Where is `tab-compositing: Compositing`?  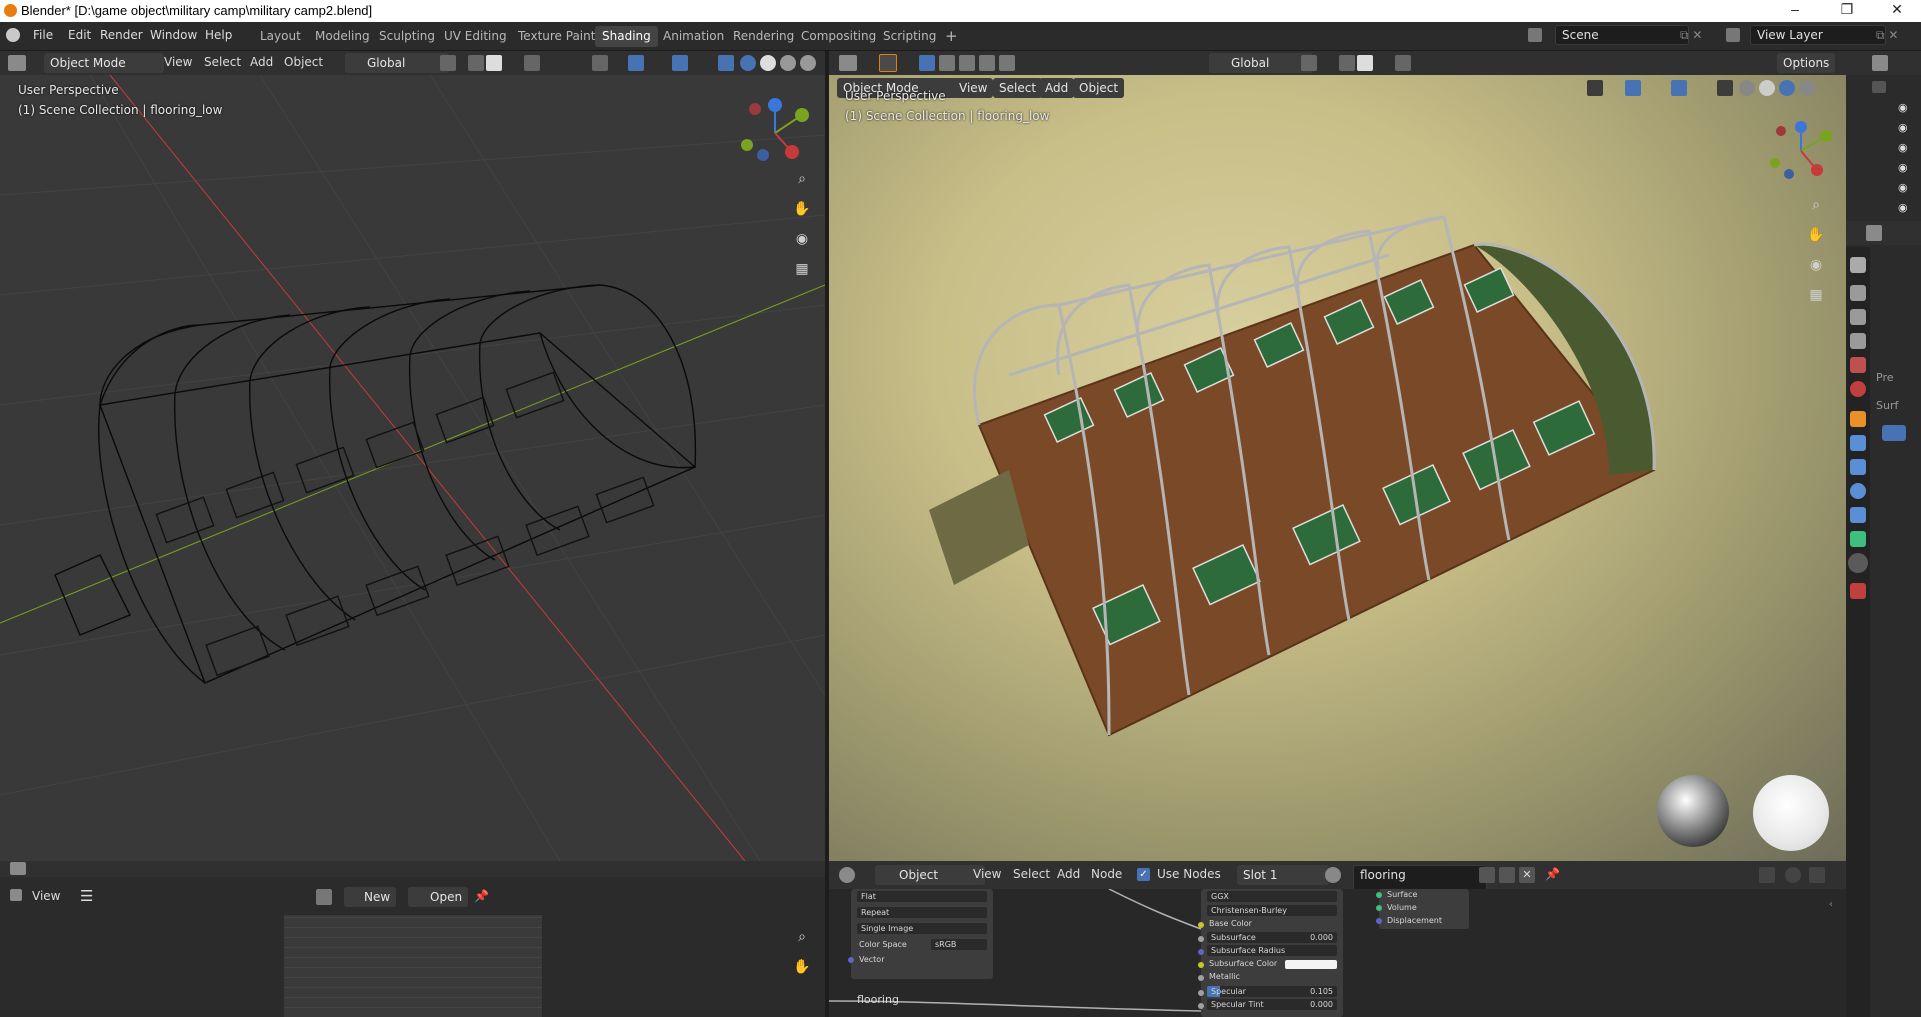
tab-compositing: Compositing is located at coordinates (838, 36).